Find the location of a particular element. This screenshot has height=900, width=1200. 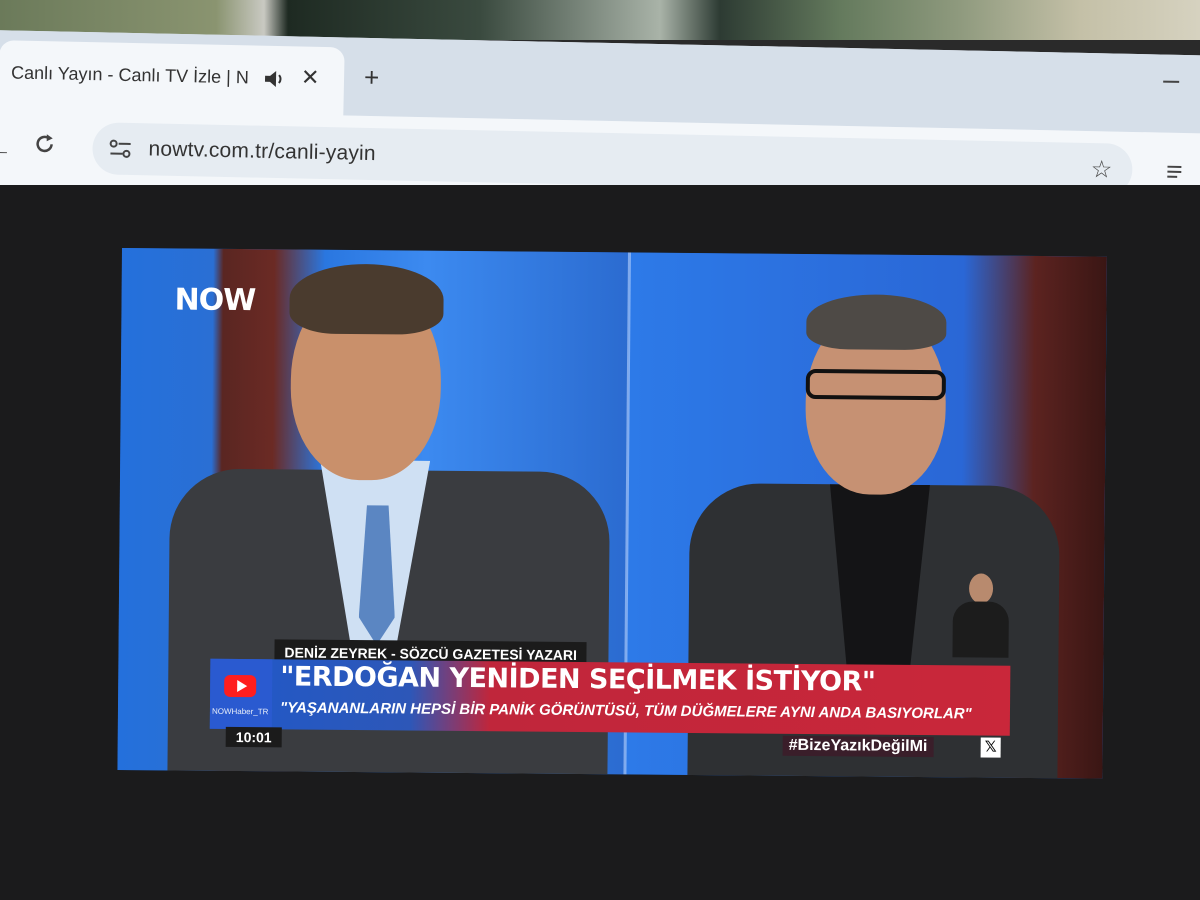

minimize-icon is located at coordinates (1171, 81).